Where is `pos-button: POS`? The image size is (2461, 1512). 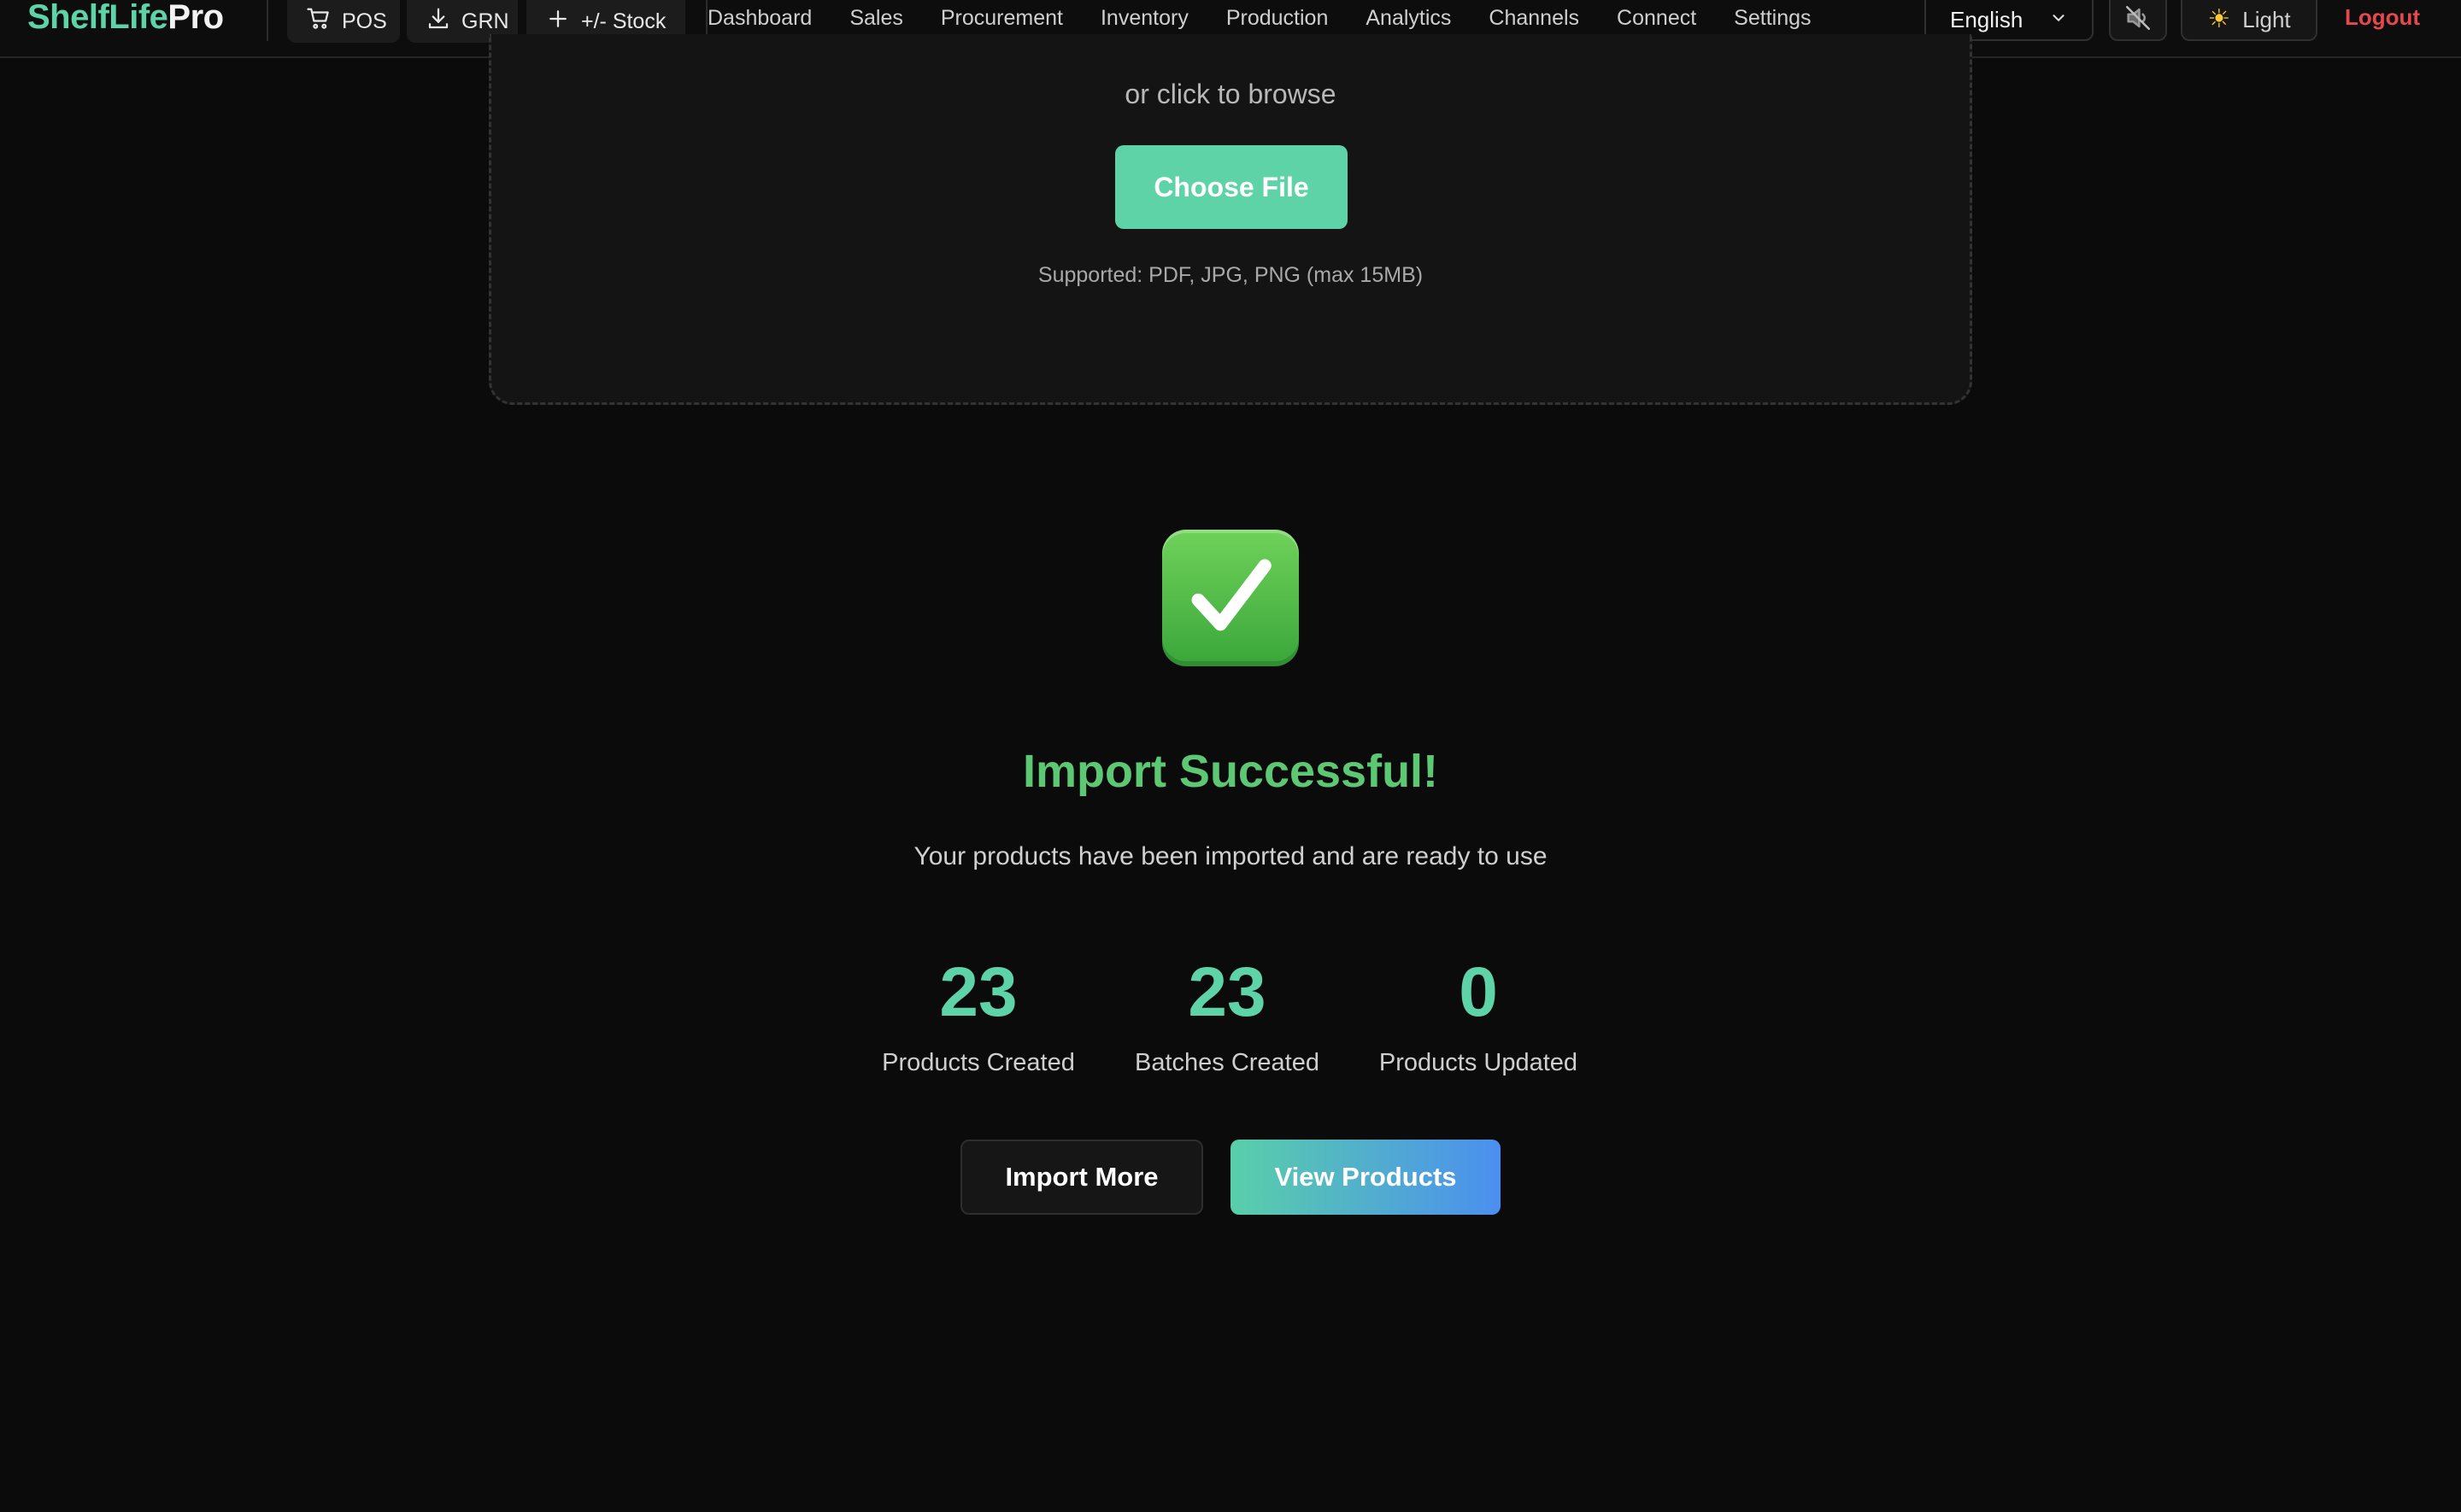 pos-button: POS is located at coordinates (344, 21).